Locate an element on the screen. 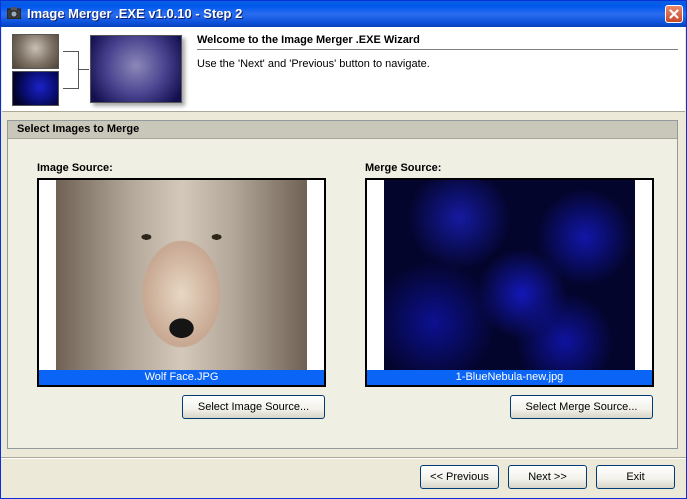  window-title: Image Merger .EXE v1.0.10 - Step 2 is located at coordinates (135, 13).